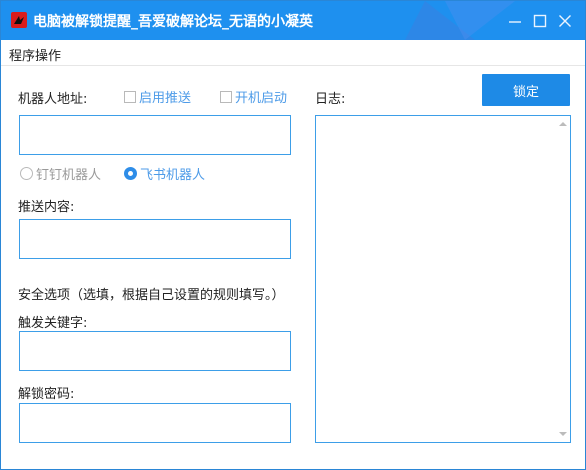  Describe the element at coordinates (35, 54) in the screenshot. I see `menu-program-operations: 程序操作` at that location.